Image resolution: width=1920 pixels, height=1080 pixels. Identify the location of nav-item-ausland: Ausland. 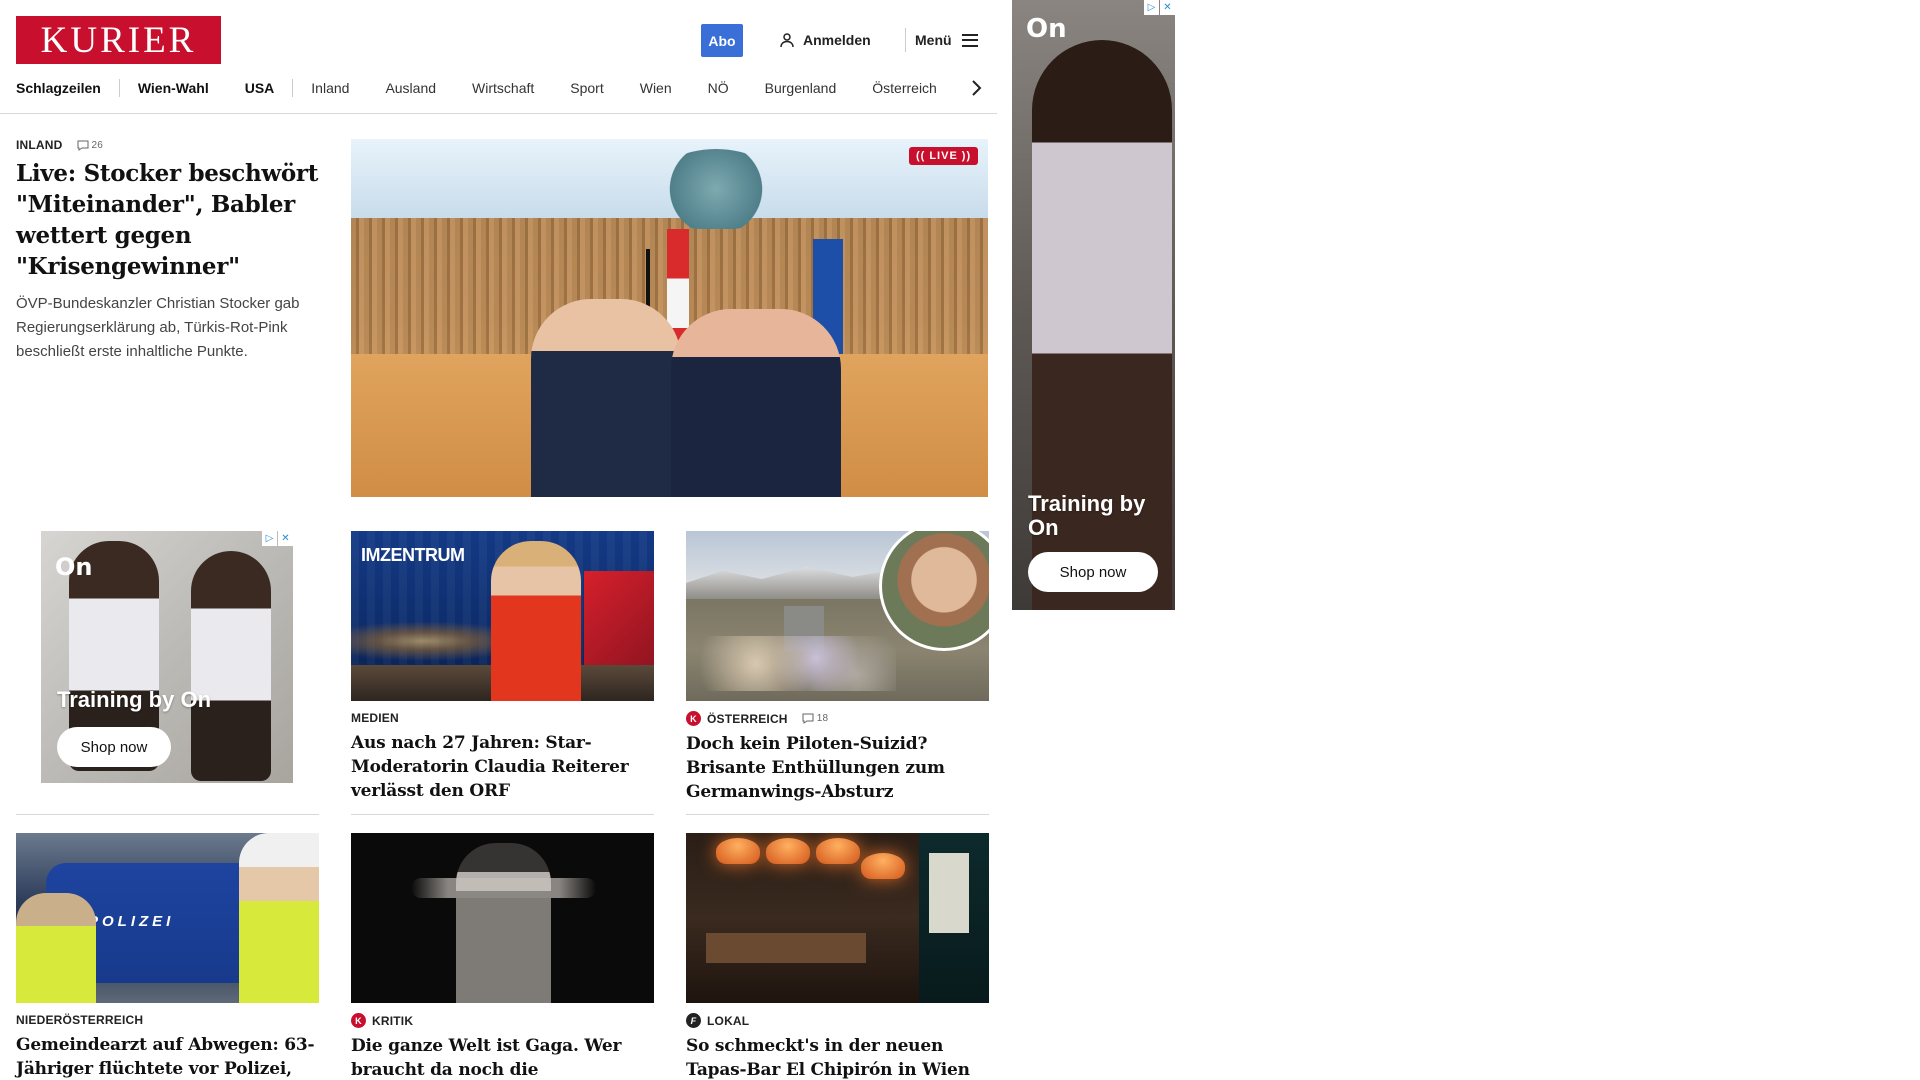
(410, 88).